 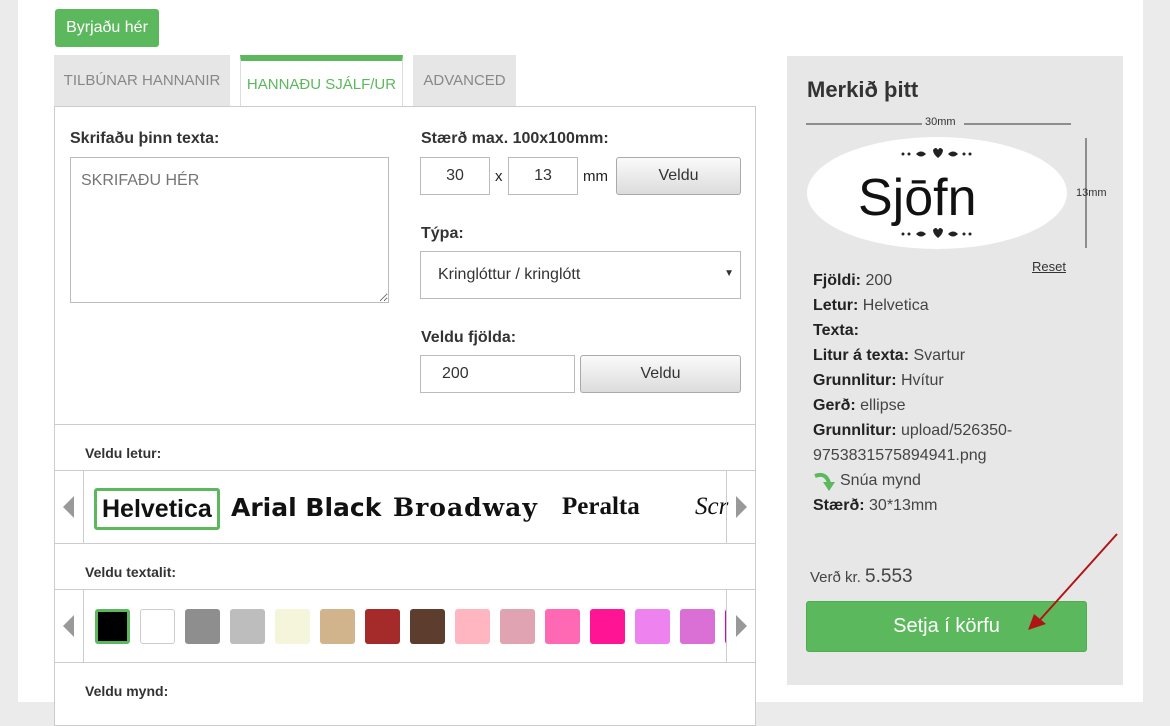 What do you see at coordinates (464, 80) in the screenshot?
I see `tab-advanced: ADVANCED` at bounding box center [464, 80].